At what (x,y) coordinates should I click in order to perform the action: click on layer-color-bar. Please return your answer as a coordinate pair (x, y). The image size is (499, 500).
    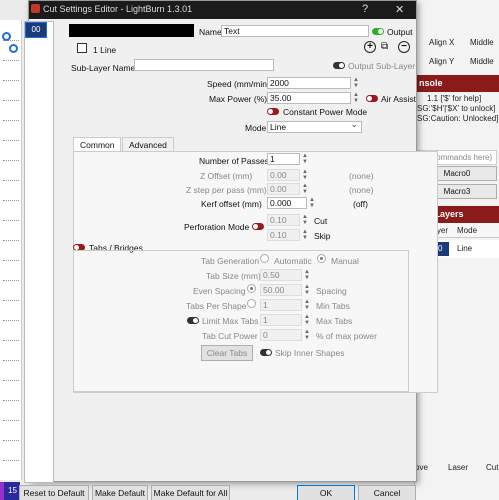
    Looking at the image, I should click on (131, 30).